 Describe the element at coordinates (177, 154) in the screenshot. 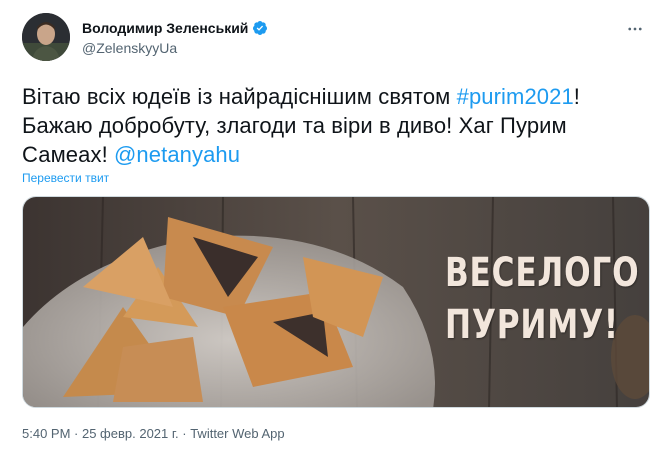

I see `mention-link: @netanyahu` at that location.